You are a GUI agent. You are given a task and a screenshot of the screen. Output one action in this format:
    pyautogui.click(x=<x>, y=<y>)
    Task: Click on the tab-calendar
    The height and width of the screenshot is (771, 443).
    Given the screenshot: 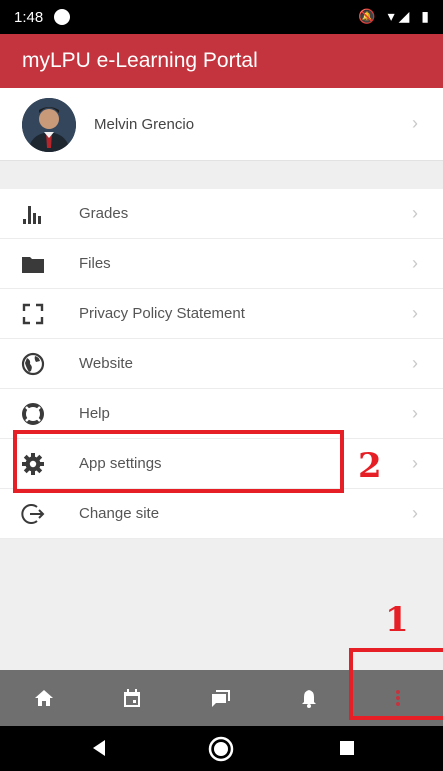 What is the action you would take?
    pyautogui.click(x=132, y=698)
    